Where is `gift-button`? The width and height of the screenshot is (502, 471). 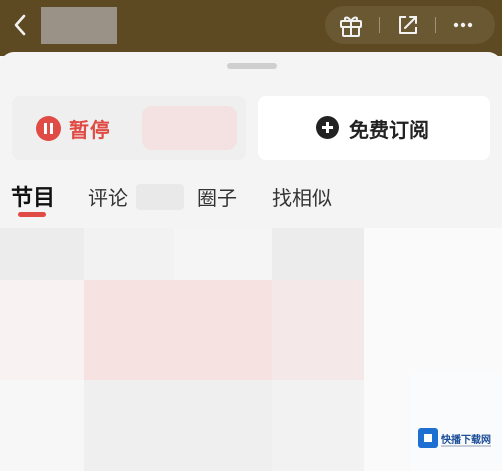
gift-button is located at coordinates (351, 25).